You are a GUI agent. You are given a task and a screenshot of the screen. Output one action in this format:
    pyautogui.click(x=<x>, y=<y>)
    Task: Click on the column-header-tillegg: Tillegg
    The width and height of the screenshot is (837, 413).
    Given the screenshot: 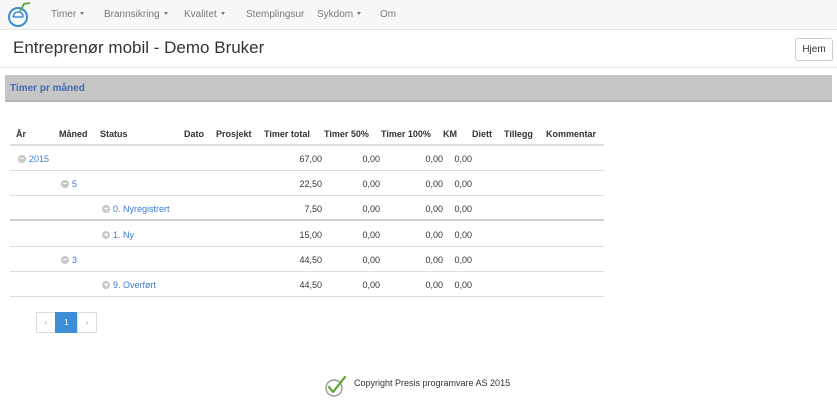 What is the action you would take?
    pyautogui.click(x=518, y=134)
    